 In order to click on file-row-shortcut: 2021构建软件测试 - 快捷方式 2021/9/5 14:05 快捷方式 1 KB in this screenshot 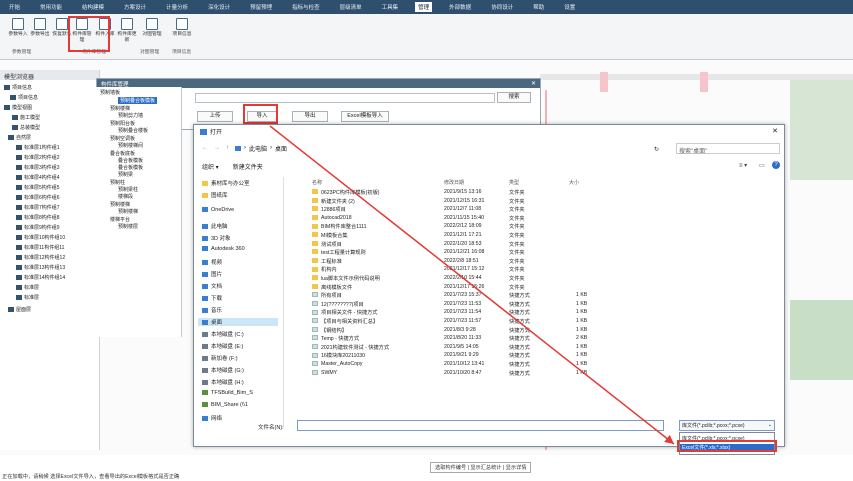, I will do `click(511, 348)`.